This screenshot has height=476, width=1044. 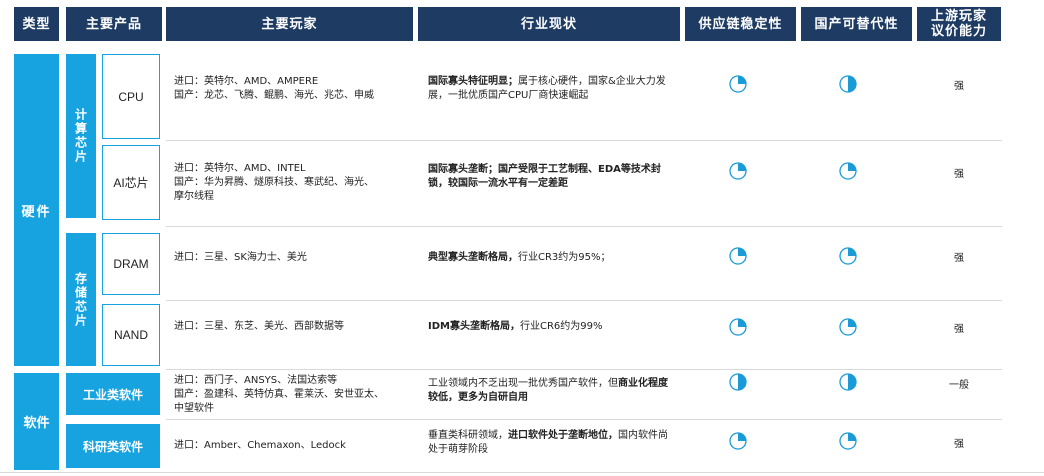 What do you see at coordinates (959, 329) in the screenshot?
I see `bargaining-nand: 强` at bounding box center [959, 329].